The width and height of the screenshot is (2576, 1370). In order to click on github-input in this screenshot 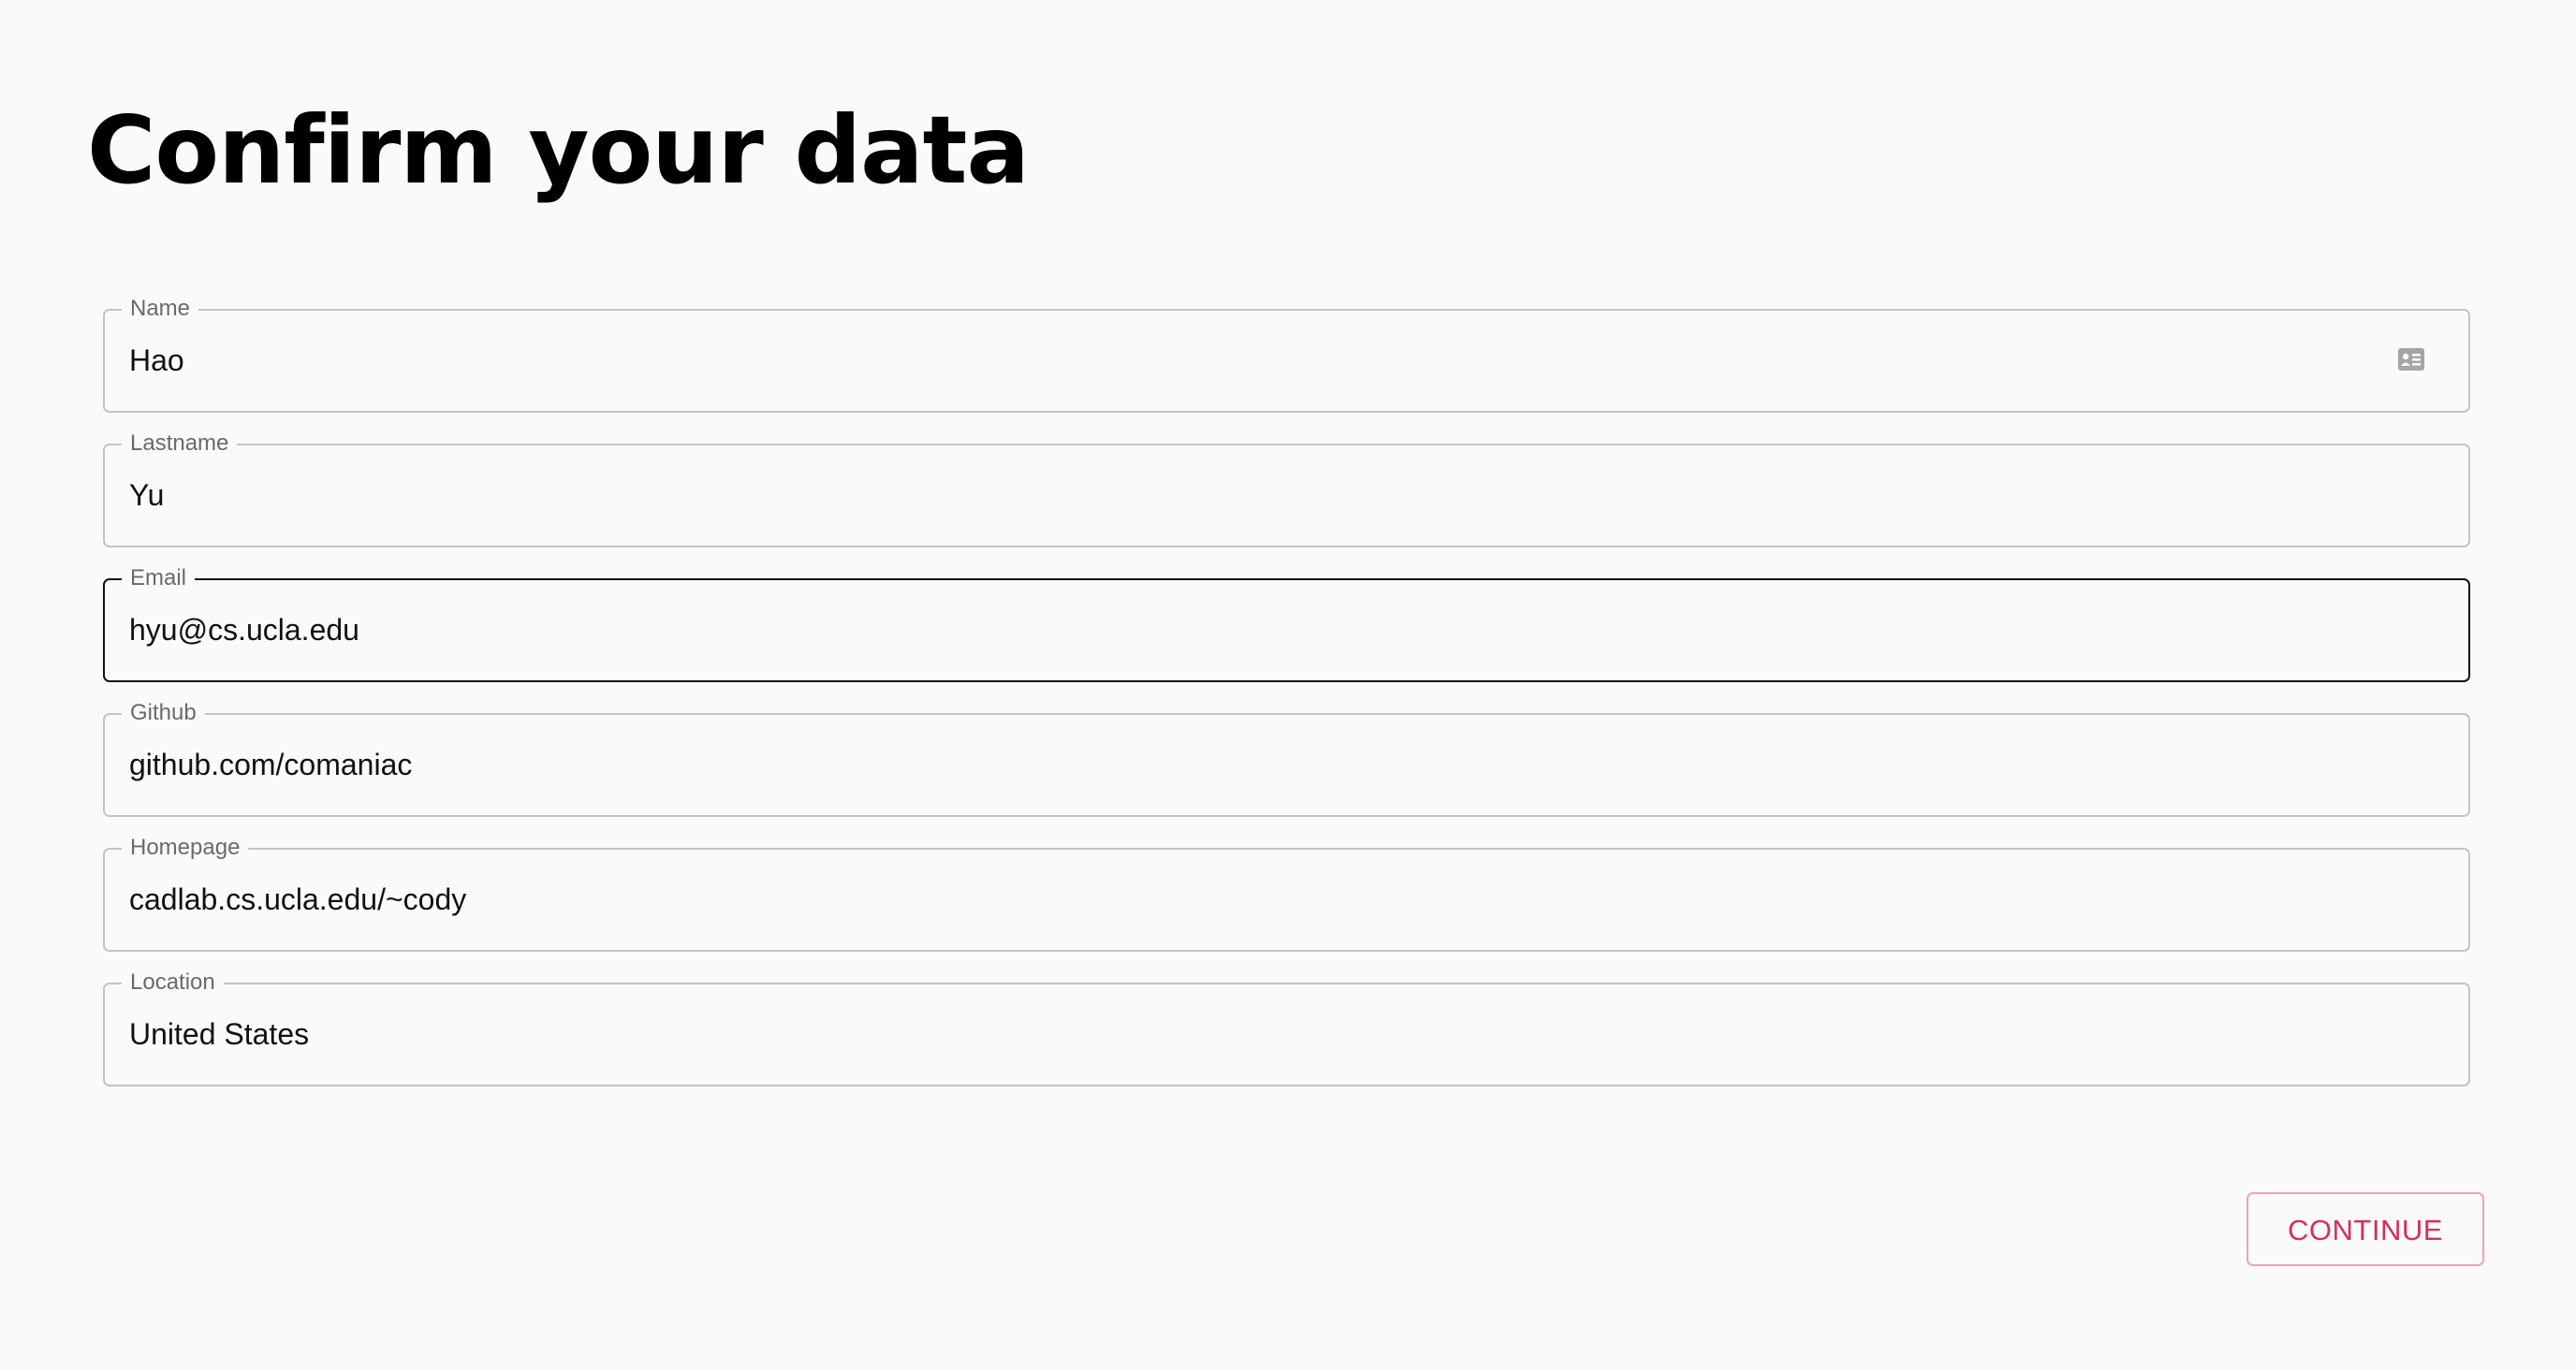, I will do `click(1252, 765)`.